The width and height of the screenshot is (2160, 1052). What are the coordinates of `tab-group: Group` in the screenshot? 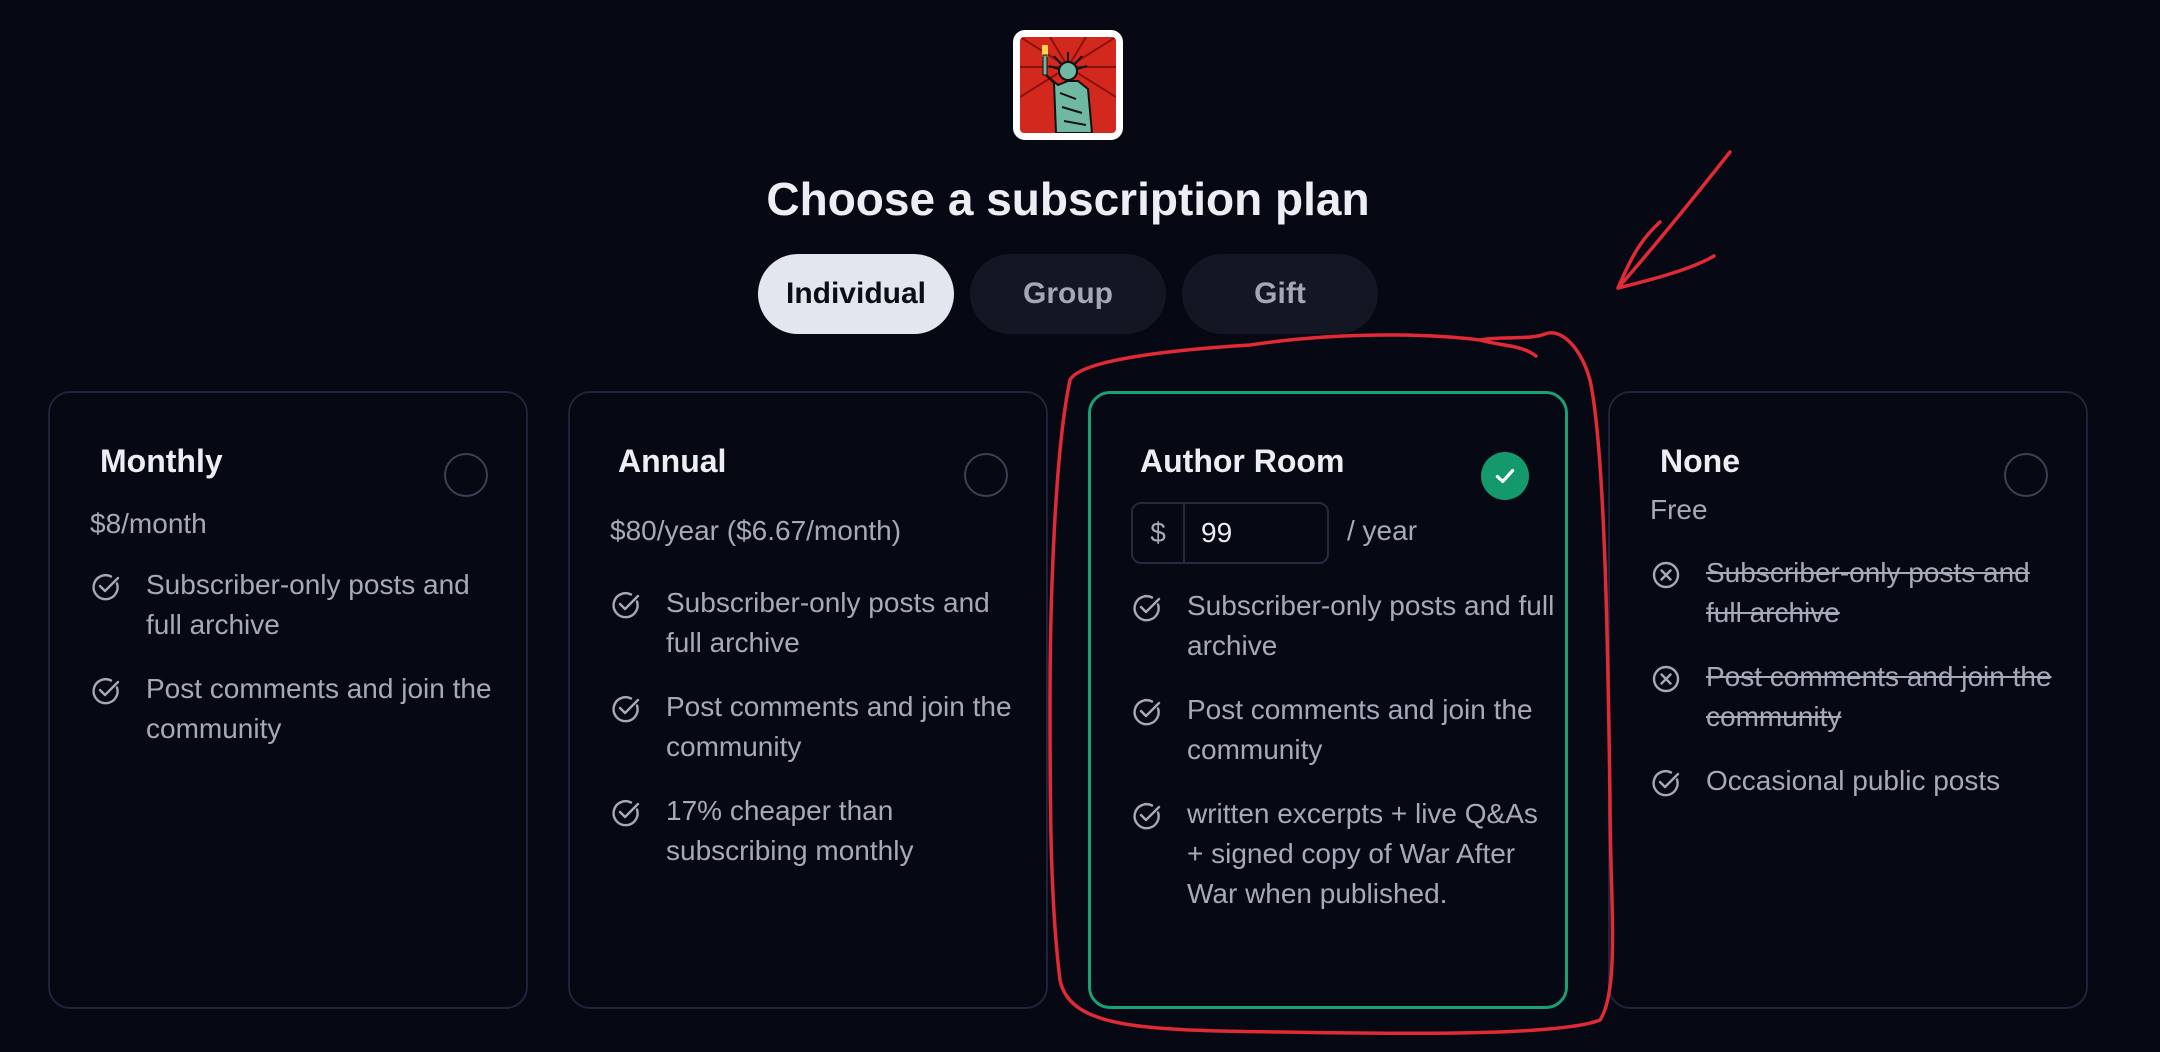 It's located at (1068, 294).